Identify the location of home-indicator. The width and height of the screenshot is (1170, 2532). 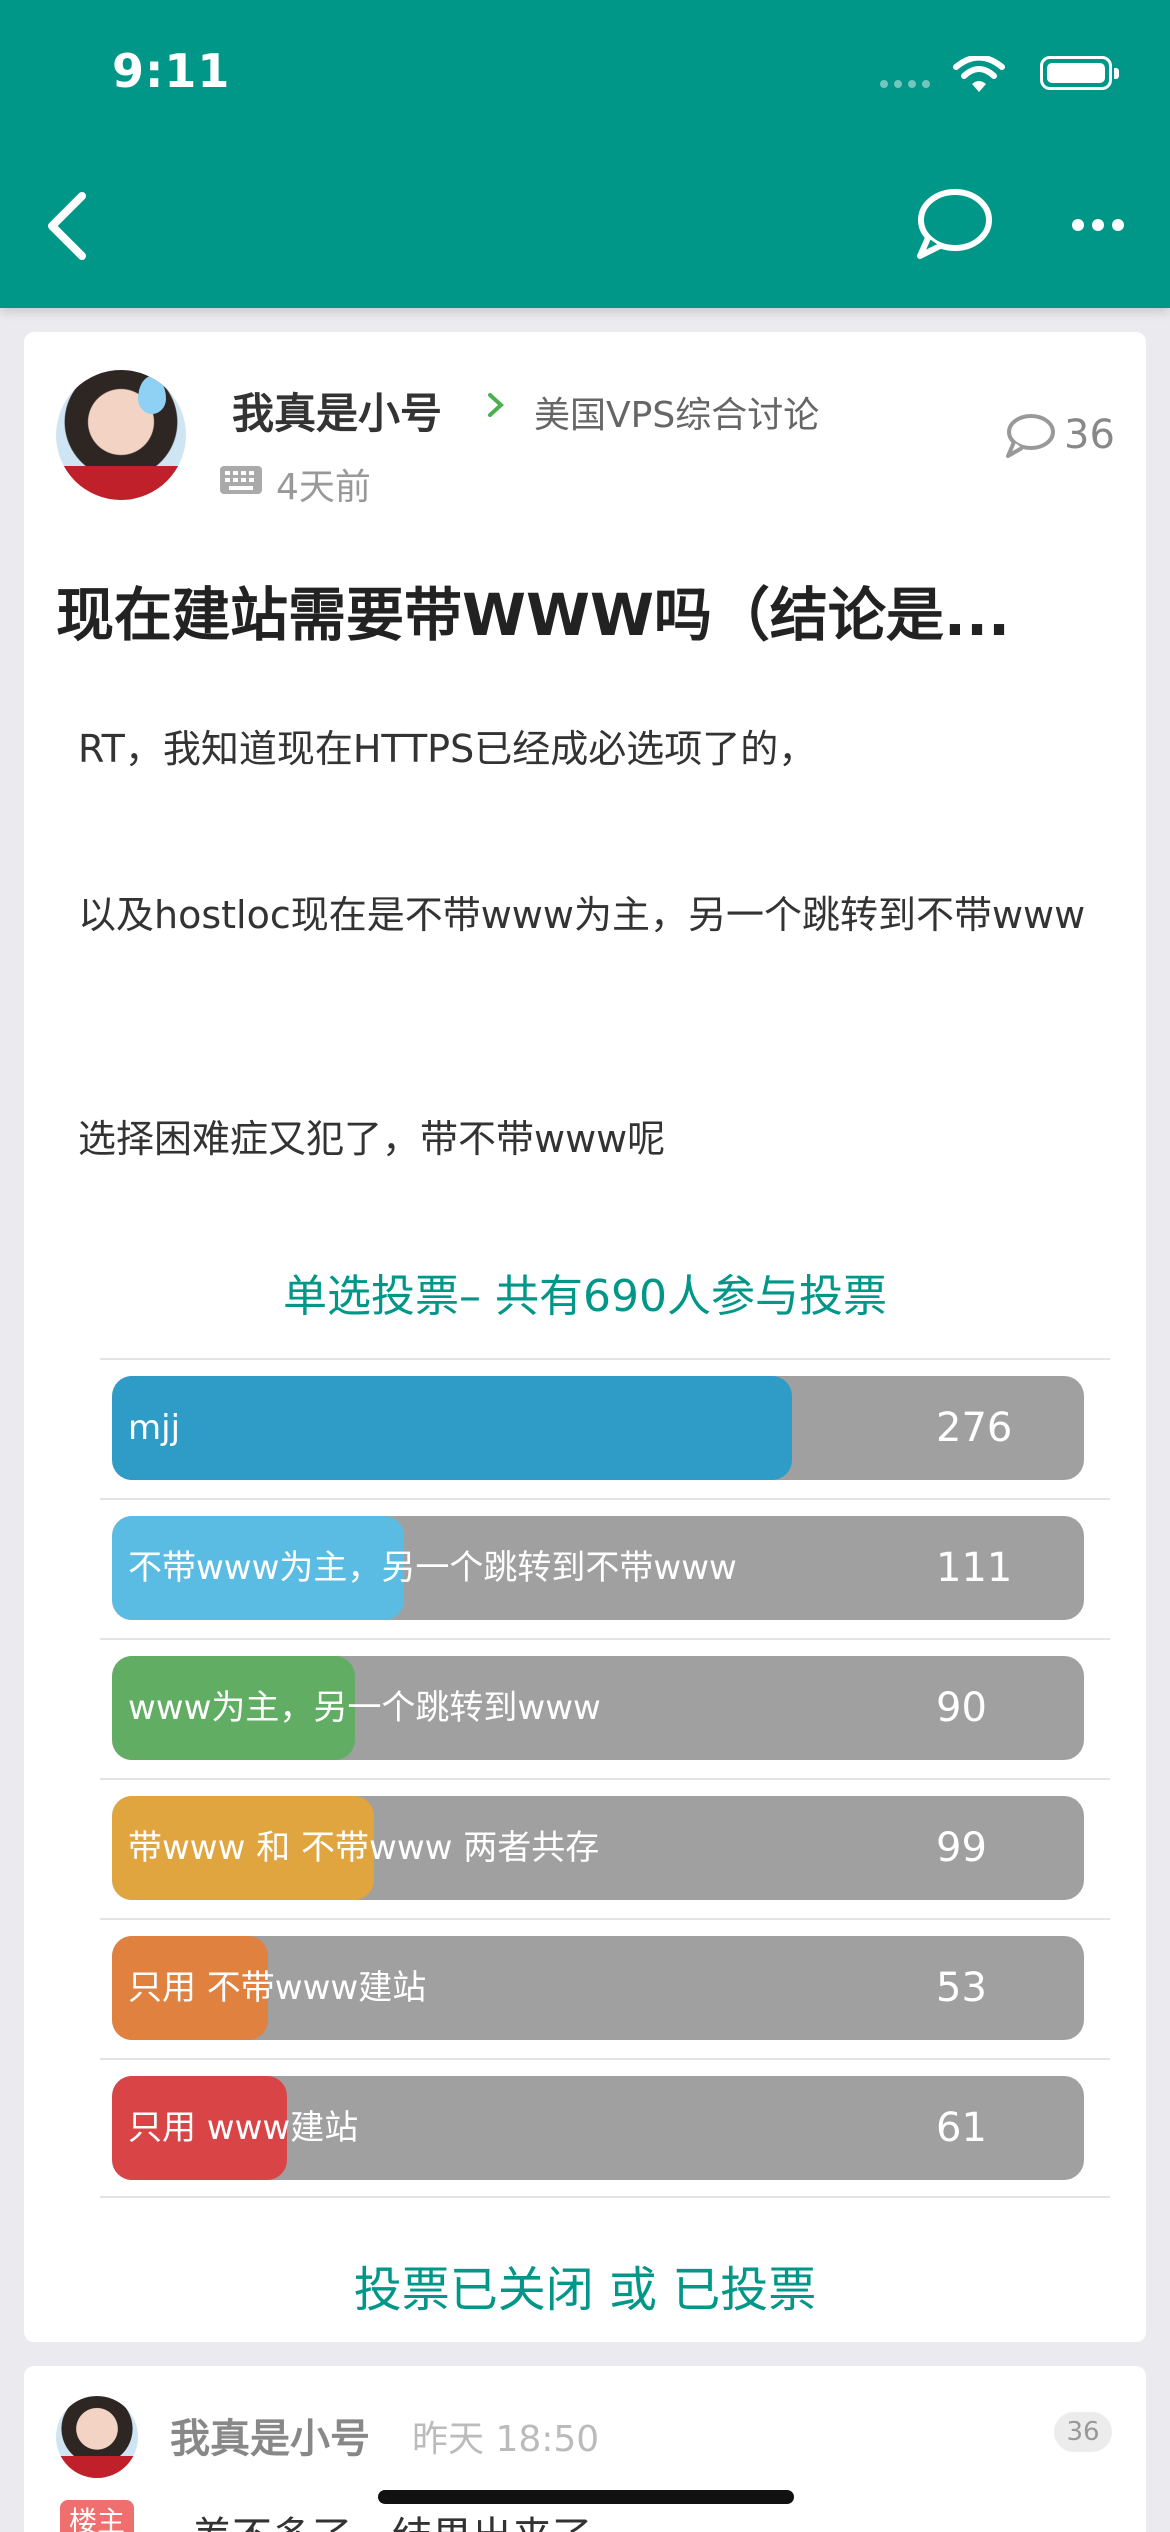
(586, 2497).